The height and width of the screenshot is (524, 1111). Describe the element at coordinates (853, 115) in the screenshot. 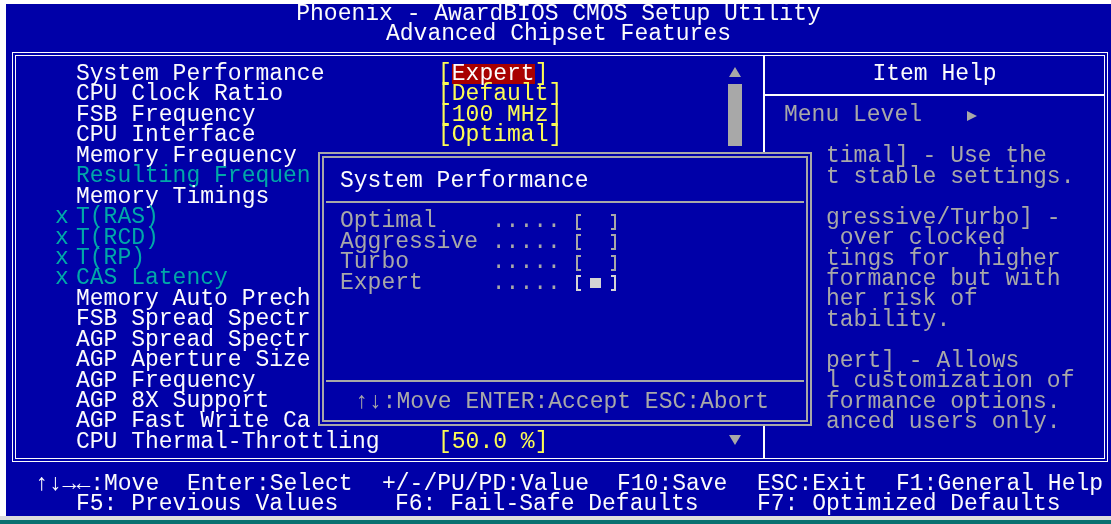

I see `menu-level-label: Menu Level` at that location.